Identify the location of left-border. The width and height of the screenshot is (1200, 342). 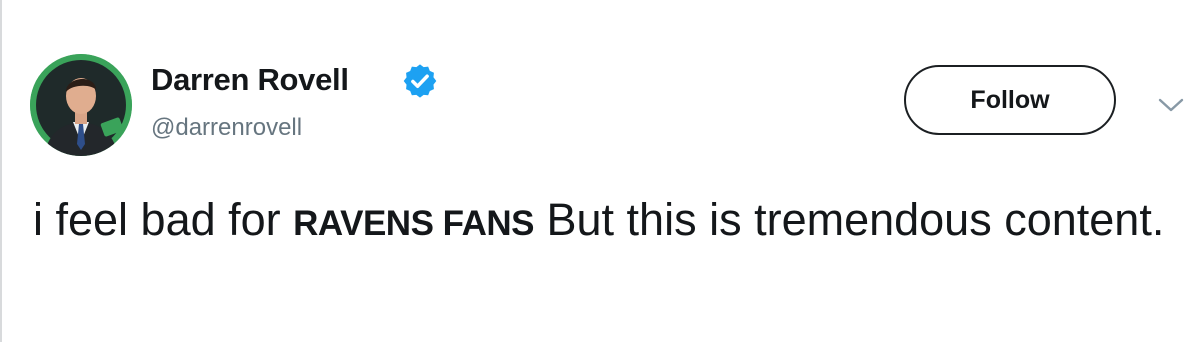
(1, 171).